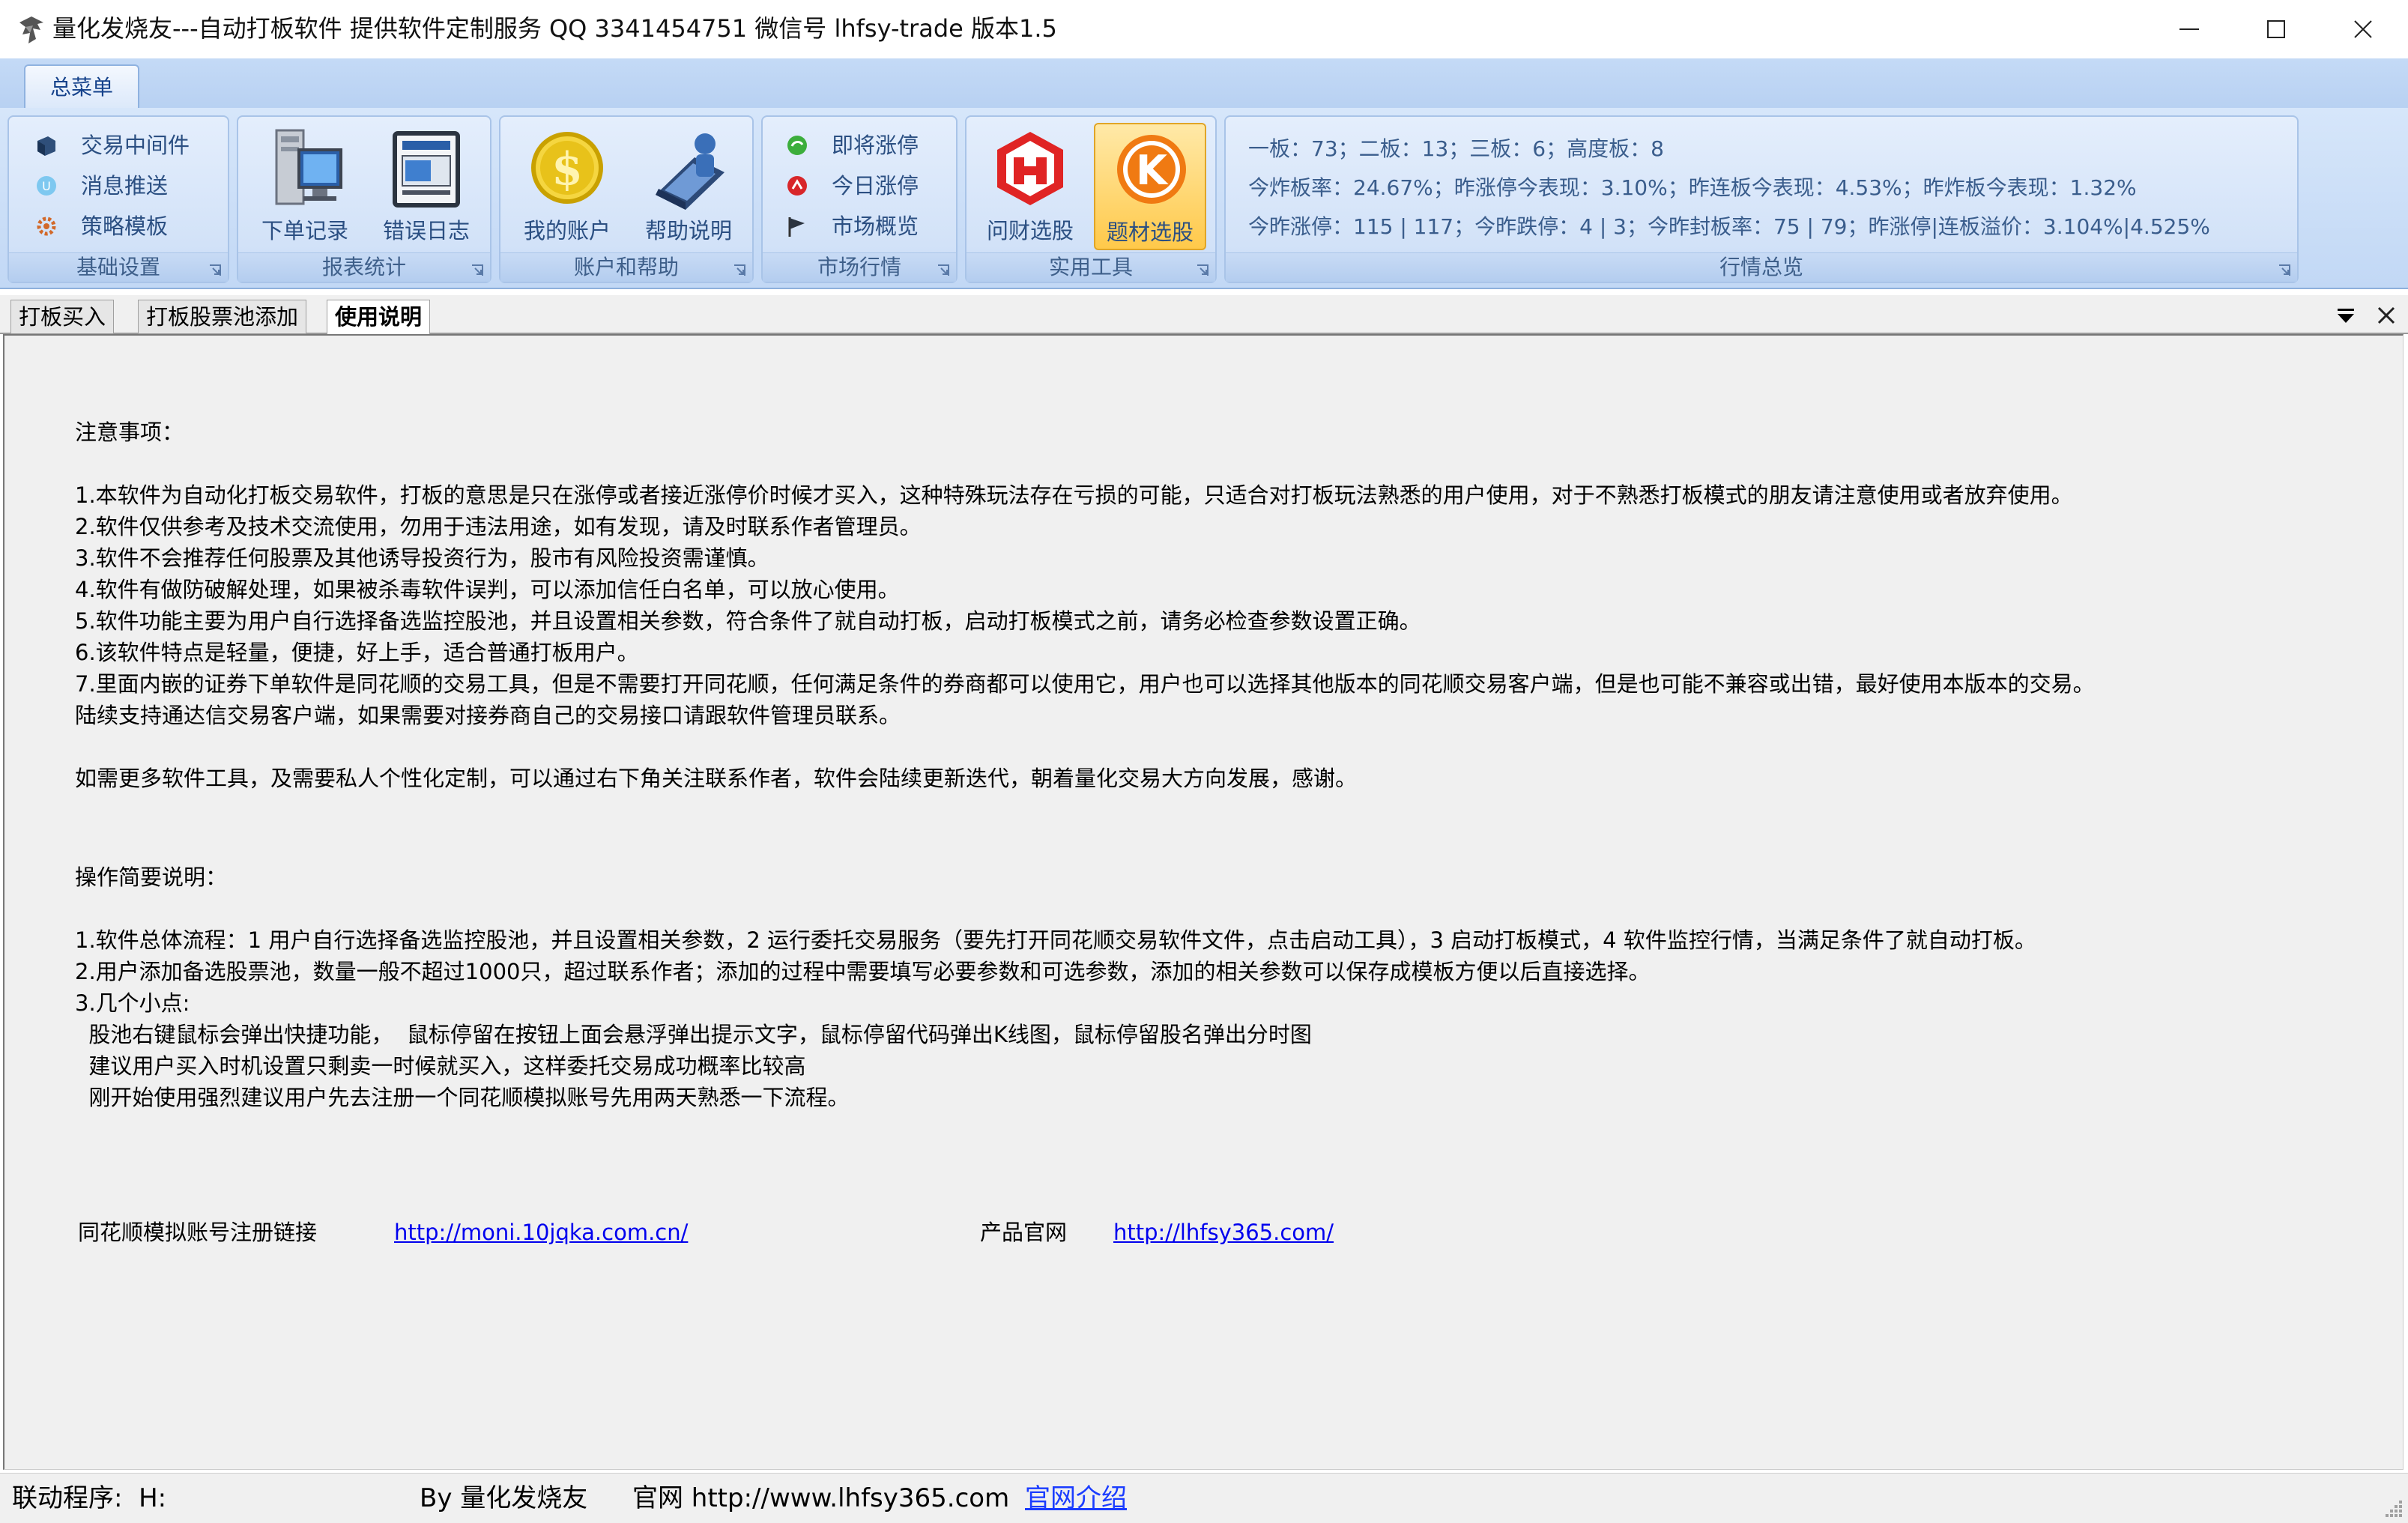  Describe the element at coordinates (125, 226) in the screenshot. I see `strategy-template-label: 策略模板` at that location.